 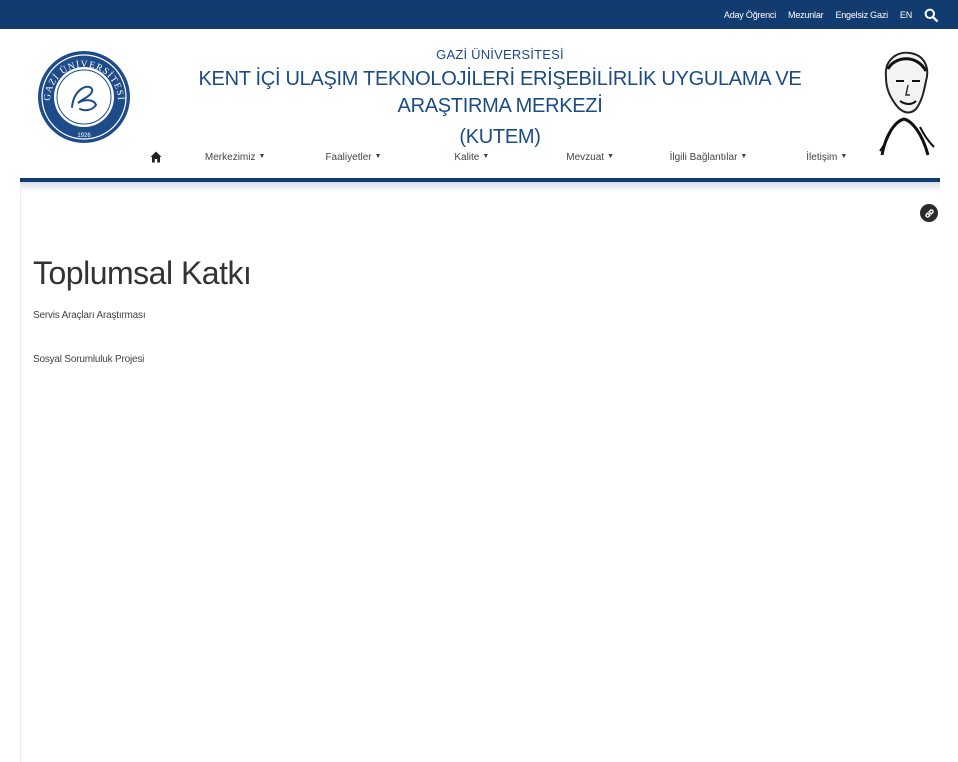 I want to click on nav-item-kalite: Kalite ▼, so click(x=472, y=157).